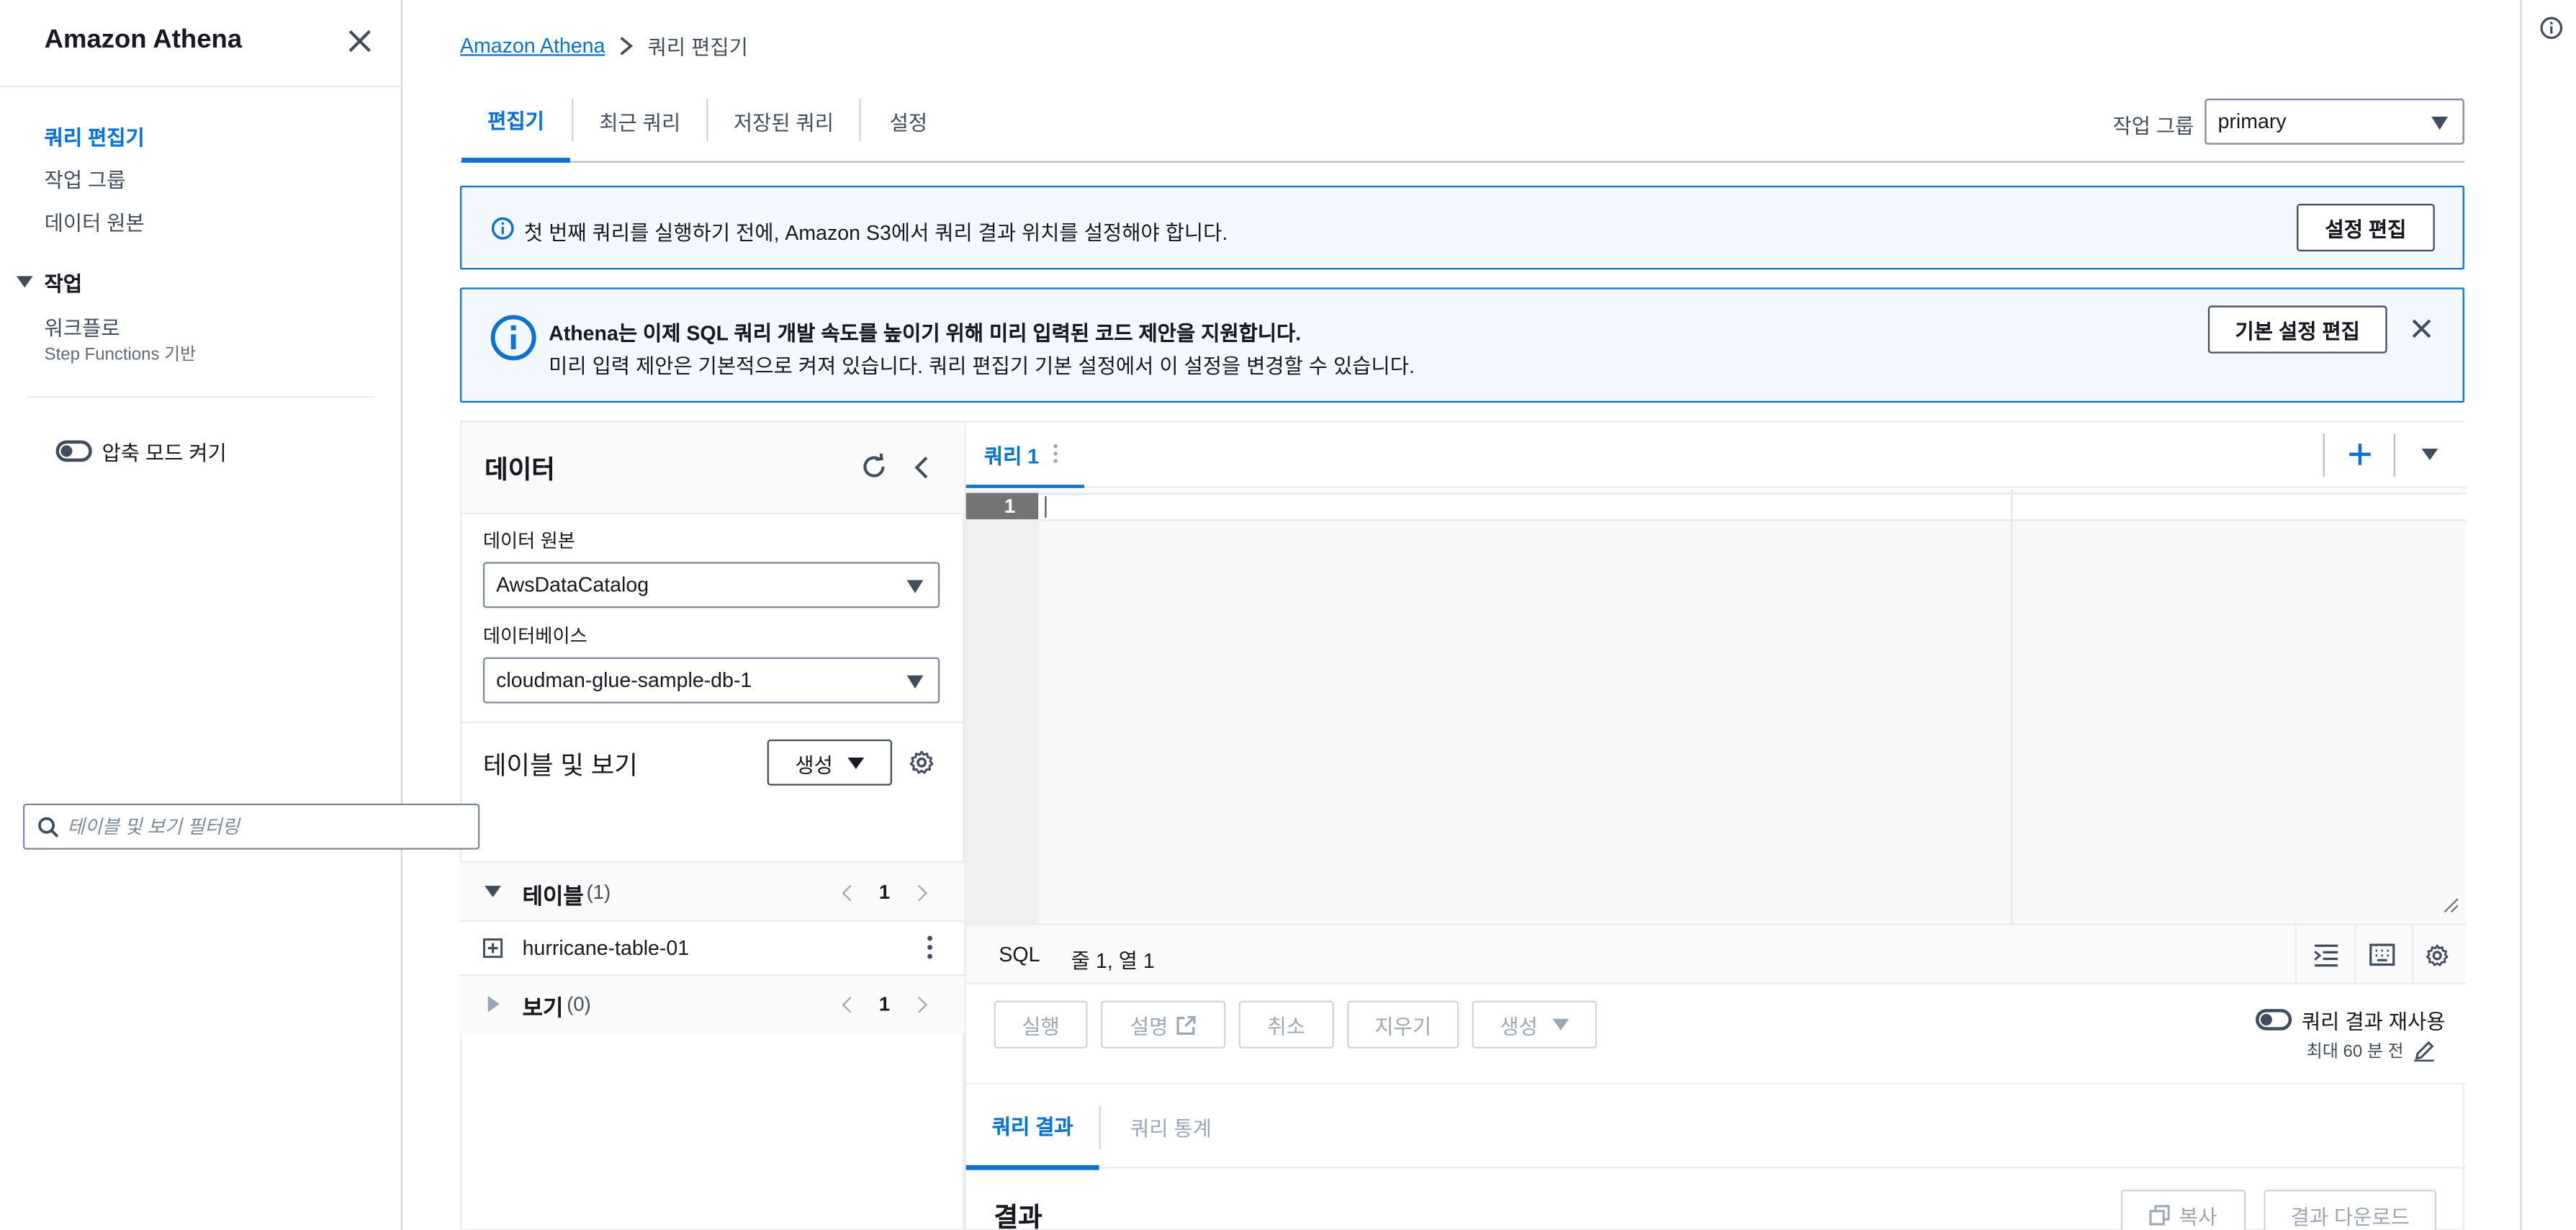  What do you see at coordinates (1403, 1024) in the screenshot?
I see `clear-button: 지우기` at bounding box center [1403, 1024].